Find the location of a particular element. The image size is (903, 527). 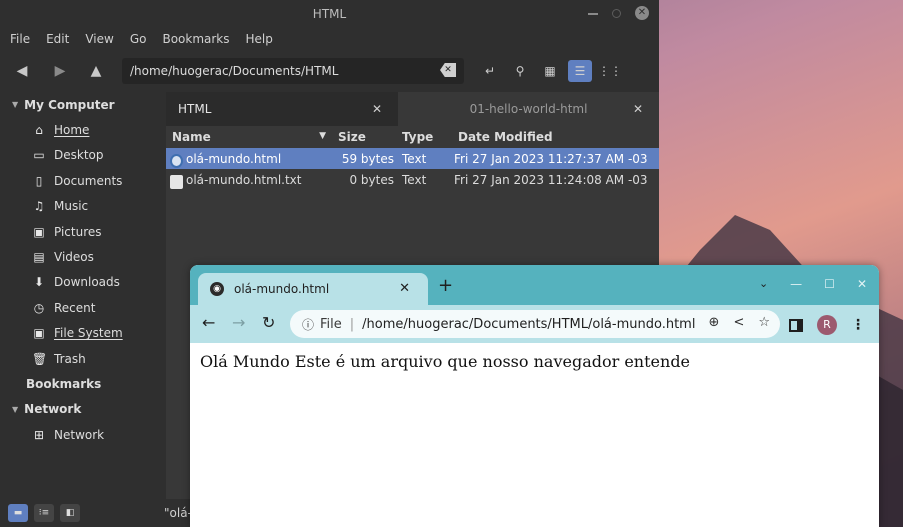

sidebar-item-downloads: ⬇ Downloads is located at coordinates (83, 282).